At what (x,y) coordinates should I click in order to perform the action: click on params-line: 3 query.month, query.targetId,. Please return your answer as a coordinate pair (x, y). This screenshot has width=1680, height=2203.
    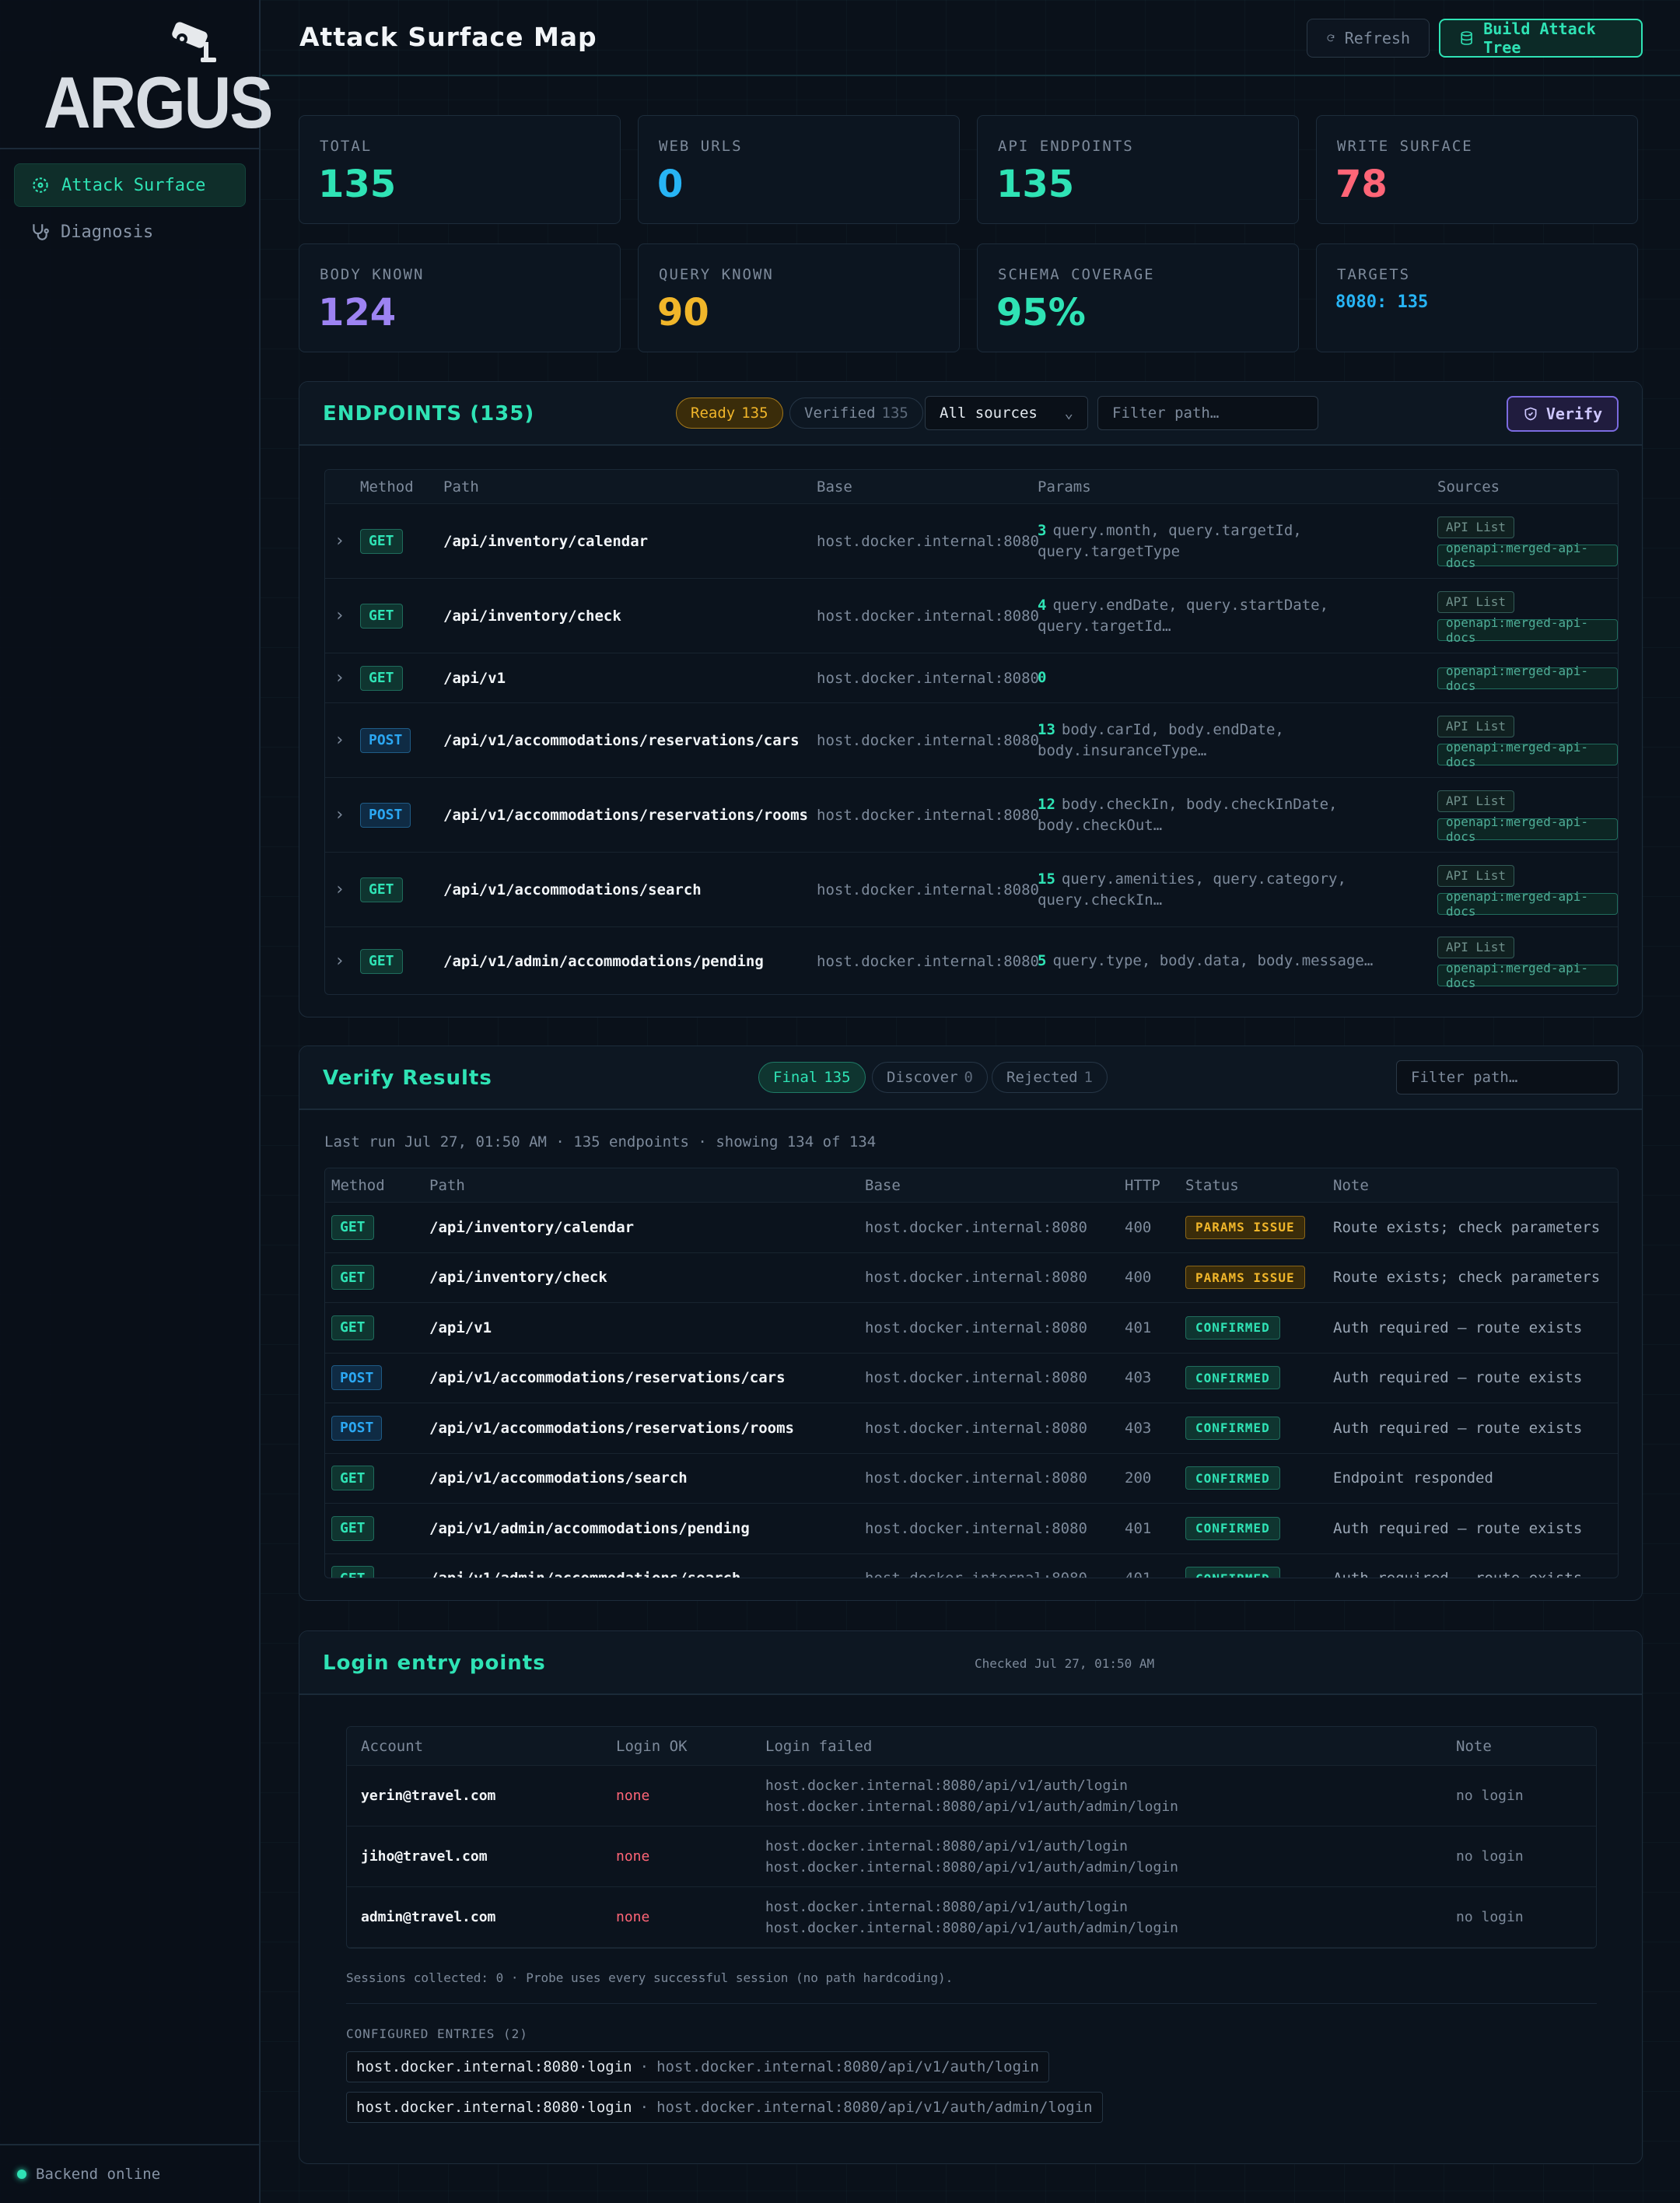
    Looking at the image, I should click on (1170, 531).